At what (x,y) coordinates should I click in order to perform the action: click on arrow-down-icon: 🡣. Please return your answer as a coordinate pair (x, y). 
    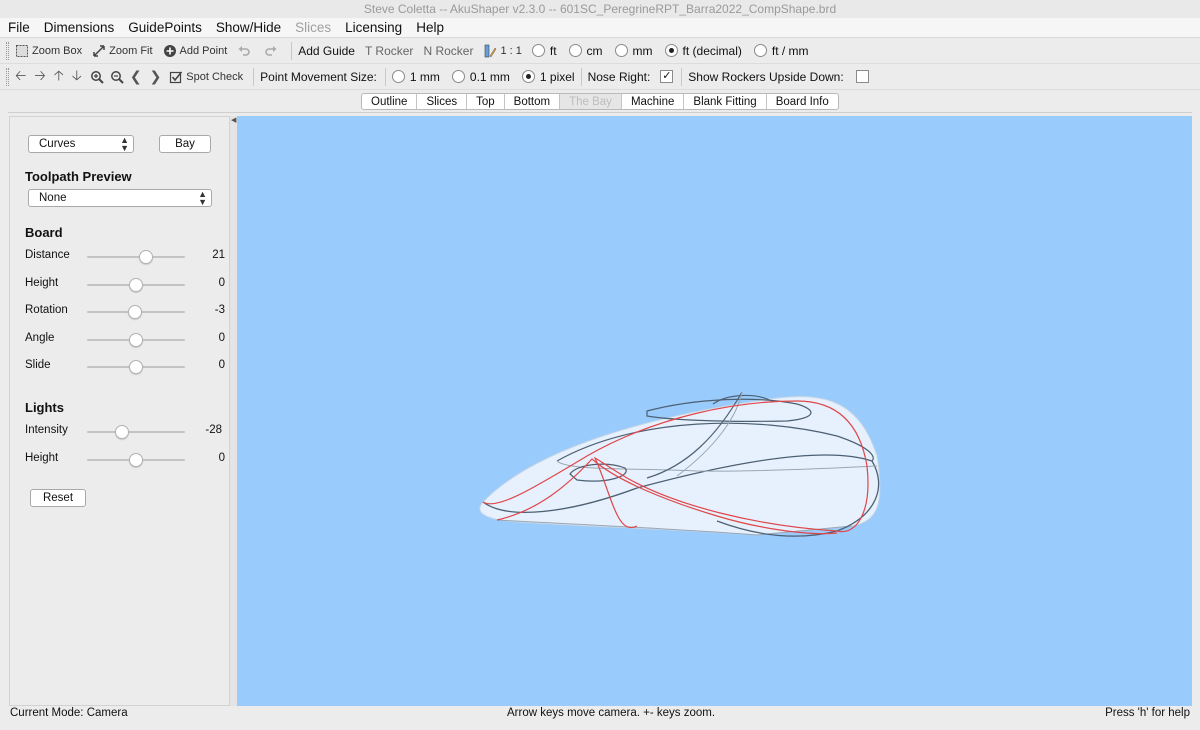
    Looking at the image, I should click on (77, 77).